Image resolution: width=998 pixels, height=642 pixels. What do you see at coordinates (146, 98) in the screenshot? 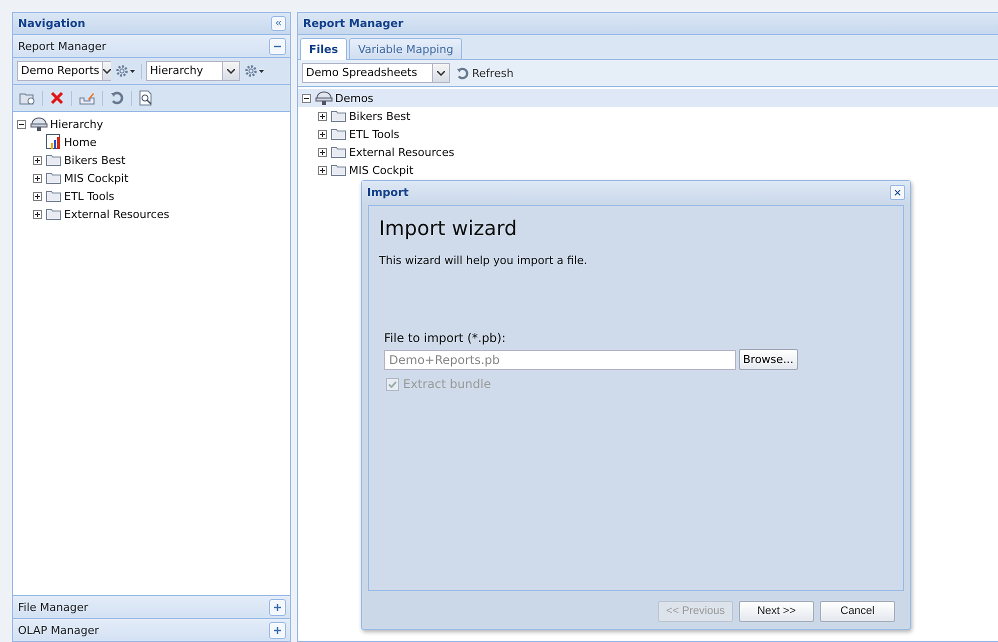
I see `preview-icon` at bounding box center [146, 98].